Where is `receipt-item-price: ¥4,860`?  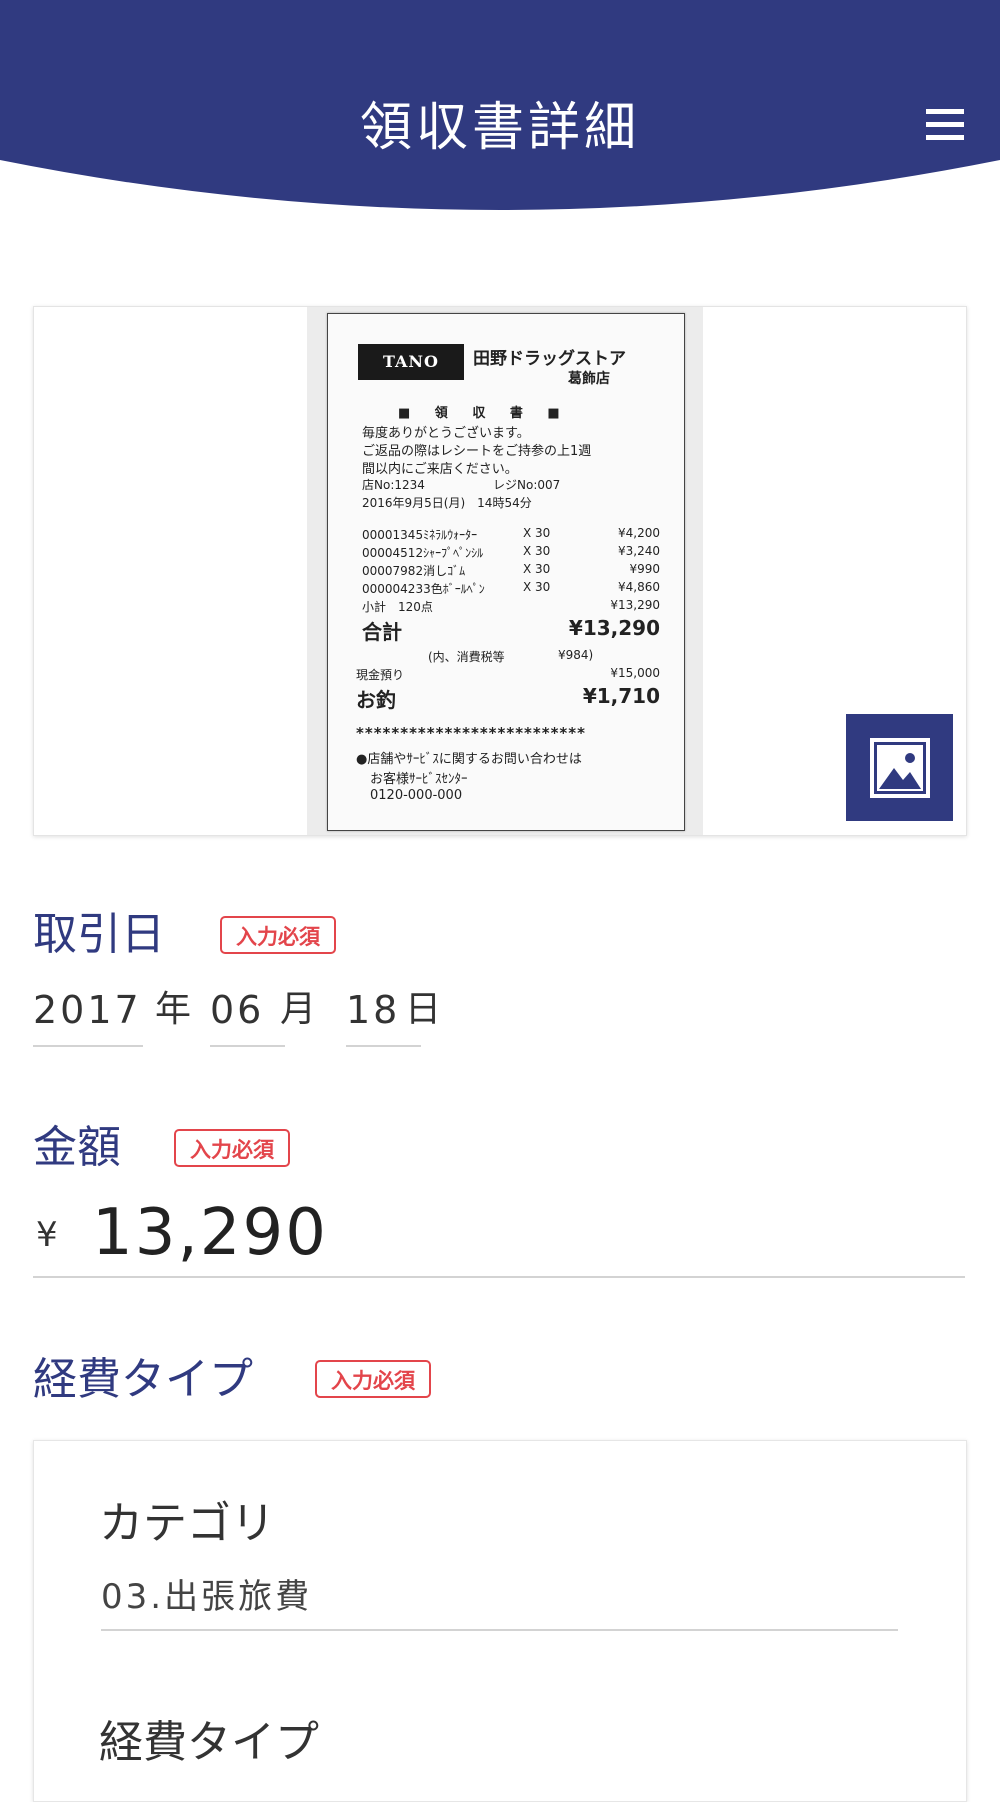 receipt-item-price: ¥4,860 is located at coordinates (639, 587).